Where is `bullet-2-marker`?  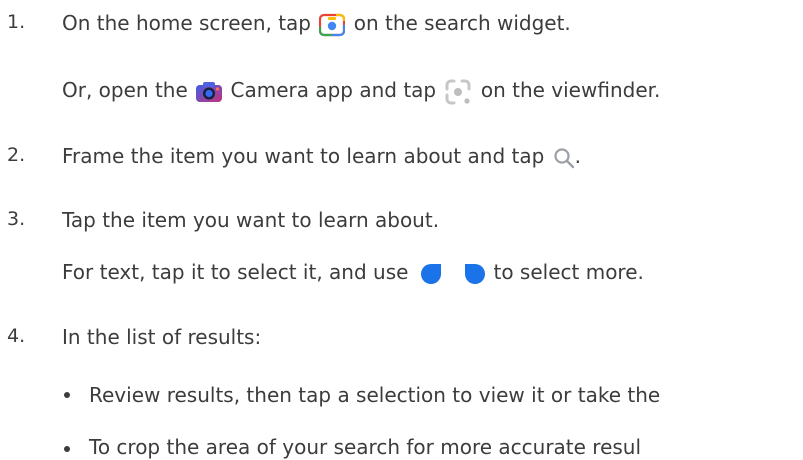 bullet-2-marker is located at coordinates (67, 449).